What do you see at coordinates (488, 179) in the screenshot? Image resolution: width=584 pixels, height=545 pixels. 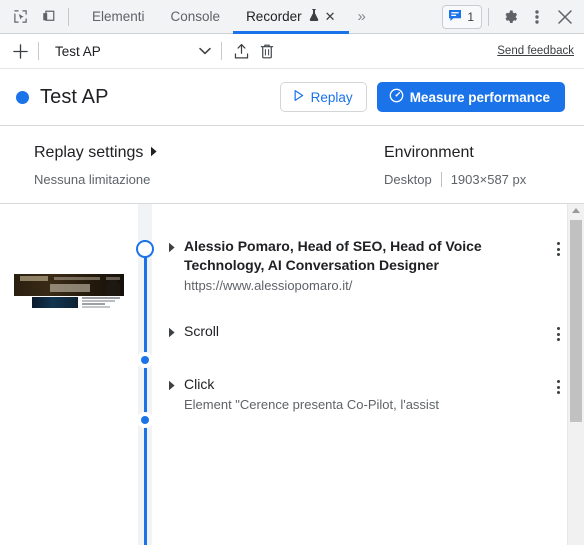 I see `environment-viewport: 1903×587 px` at bounding box center [488, 179].